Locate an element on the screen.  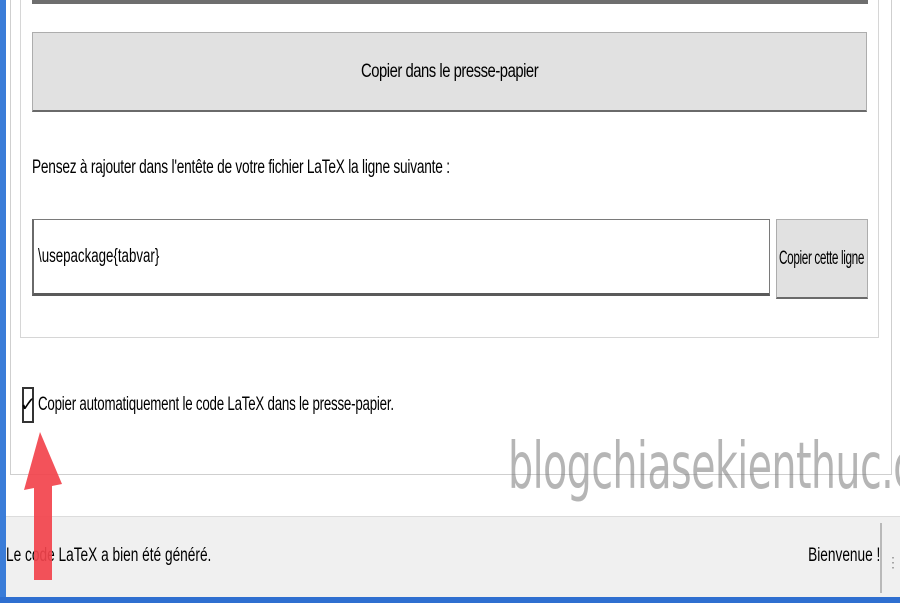
copy-line-label: Copier cette ligne is located at coordinates (822, 258).